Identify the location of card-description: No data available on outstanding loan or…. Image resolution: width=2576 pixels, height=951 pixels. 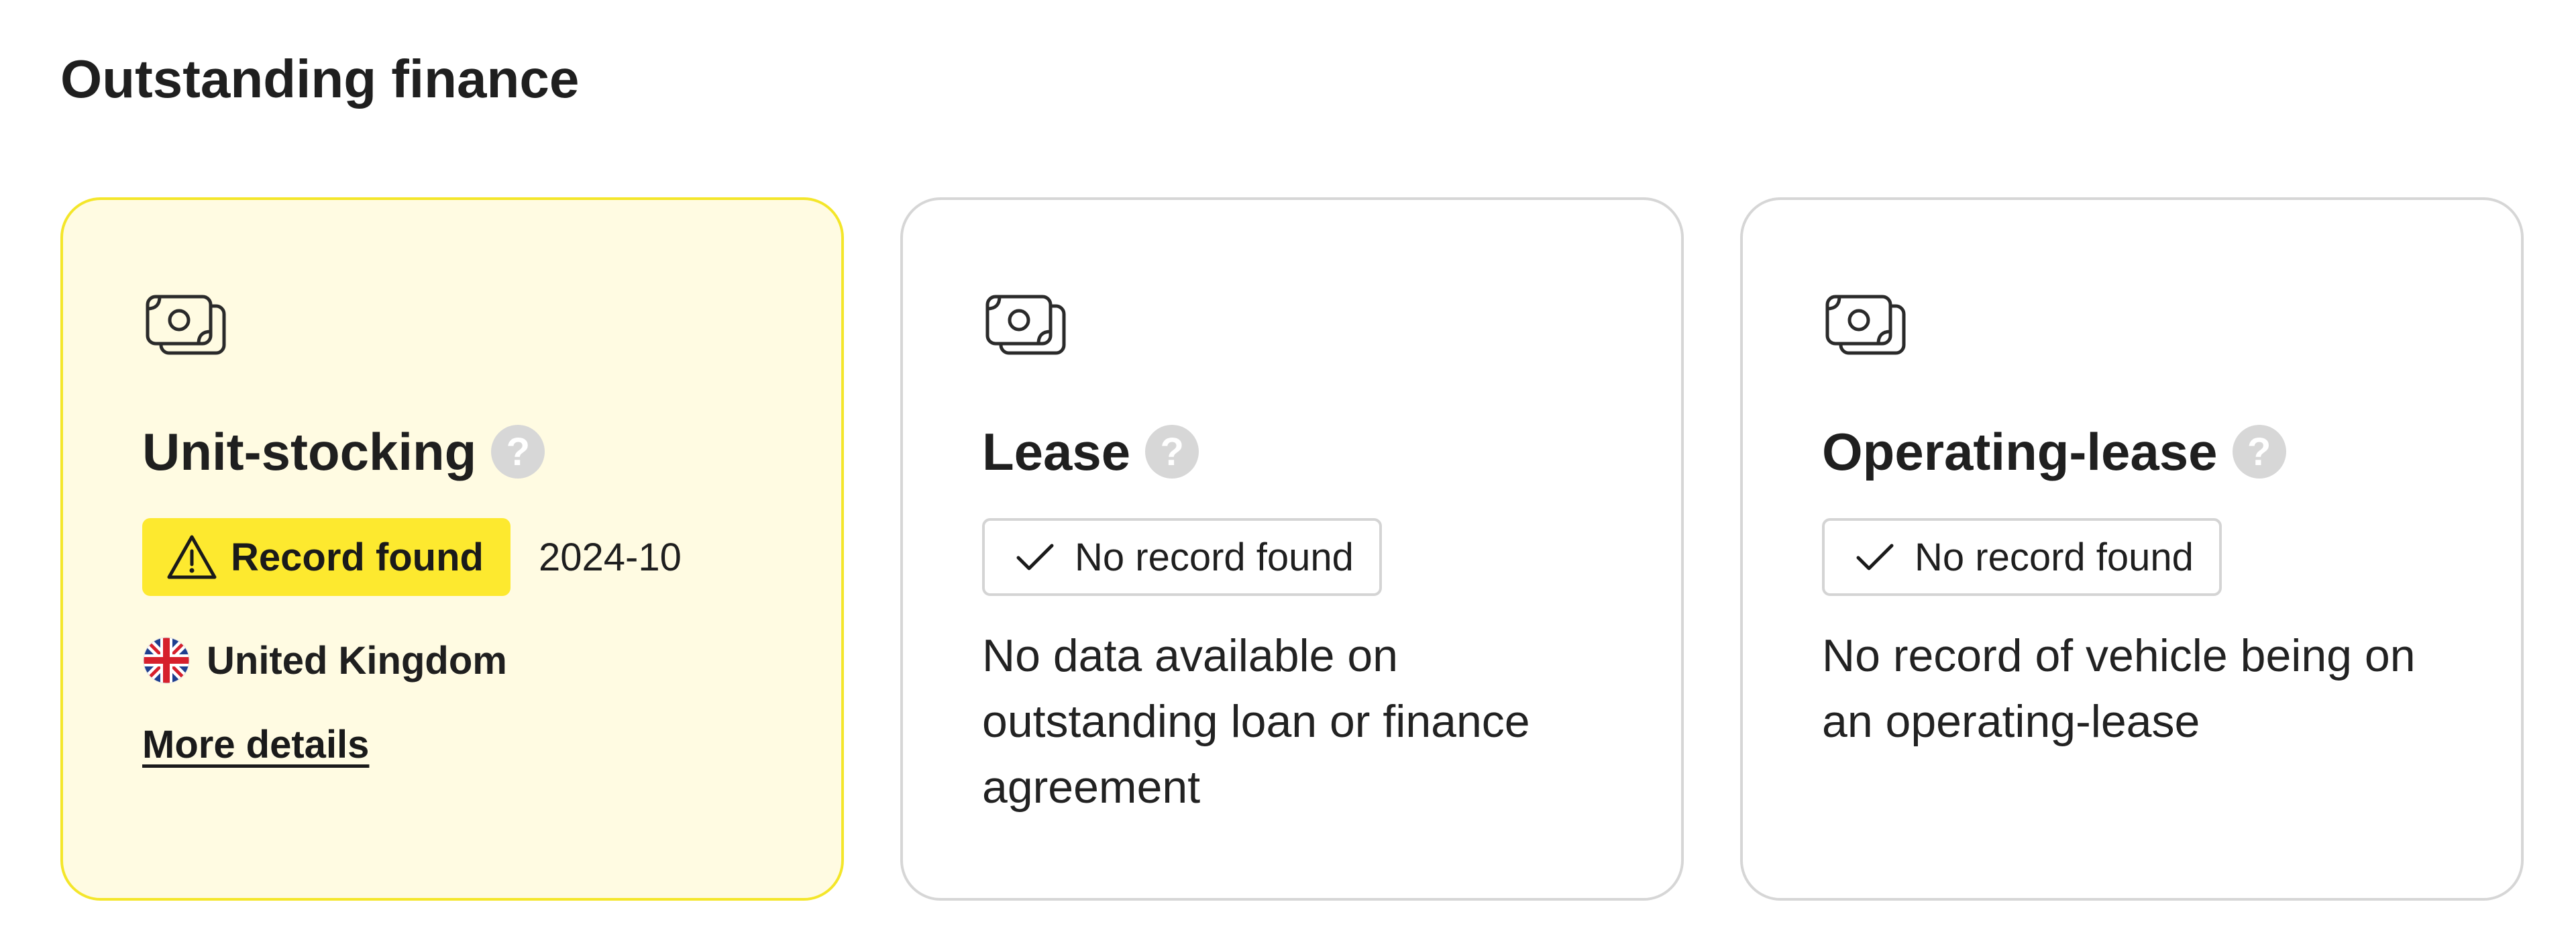
(1256, 721).